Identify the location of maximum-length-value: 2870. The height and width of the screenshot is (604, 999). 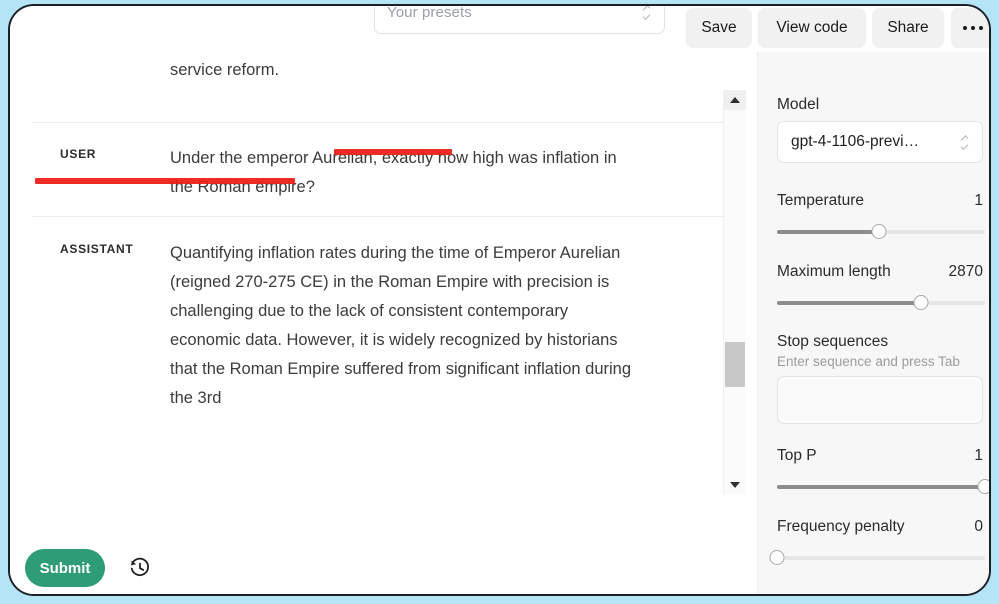
(965, 271).